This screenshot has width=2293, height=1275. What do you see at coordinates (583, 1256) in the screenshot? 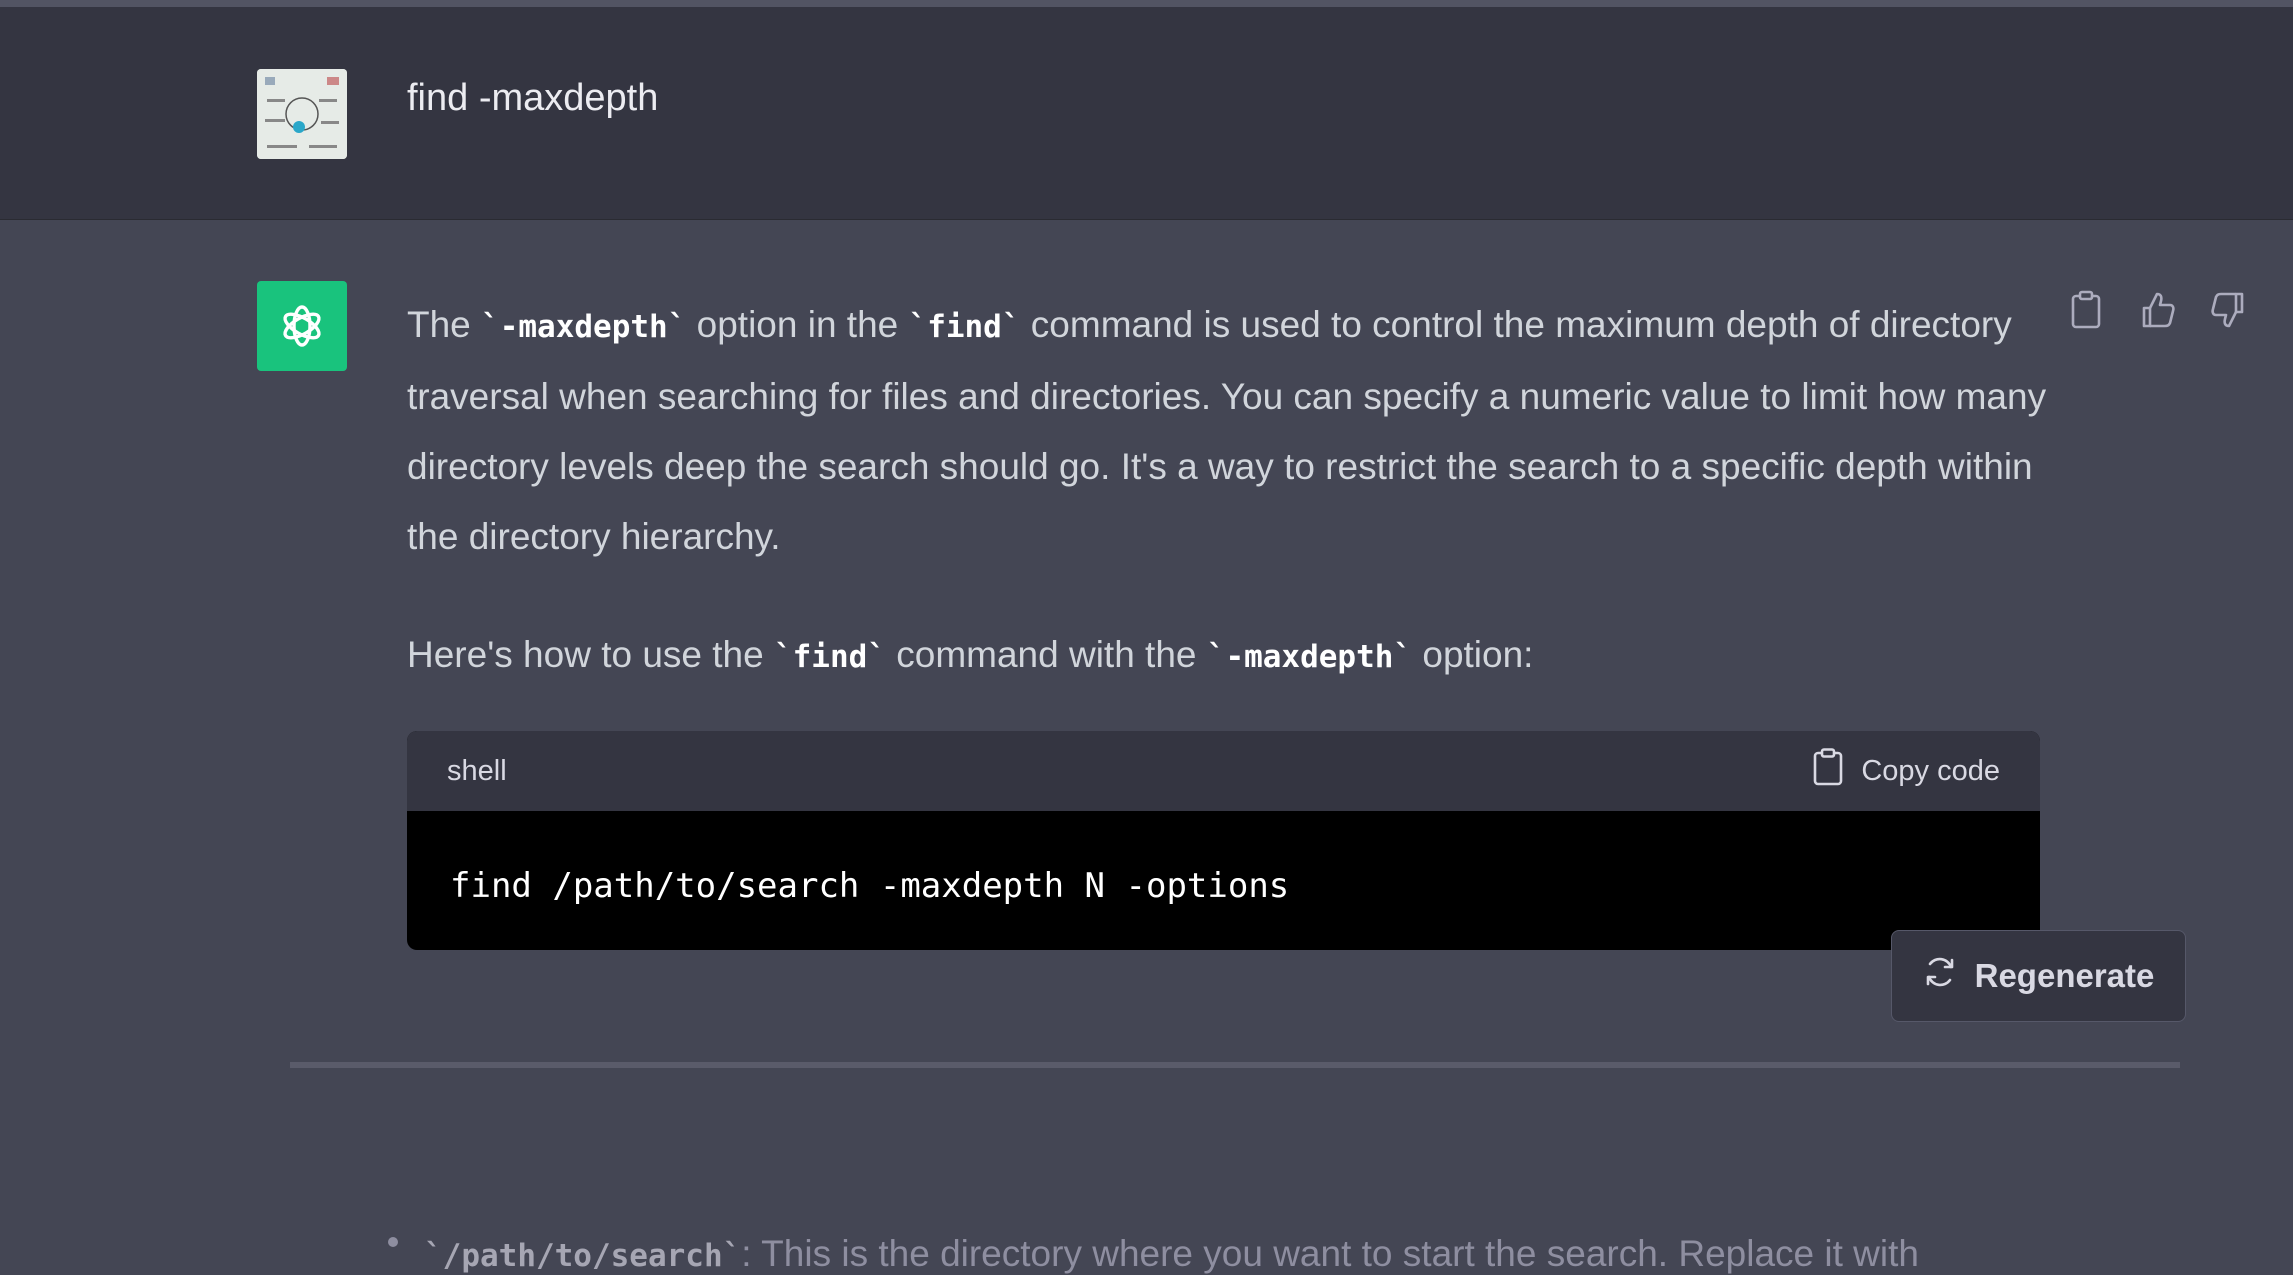
I see `inline-code: `/path/to/search`` at bounding box center [583, 1256].